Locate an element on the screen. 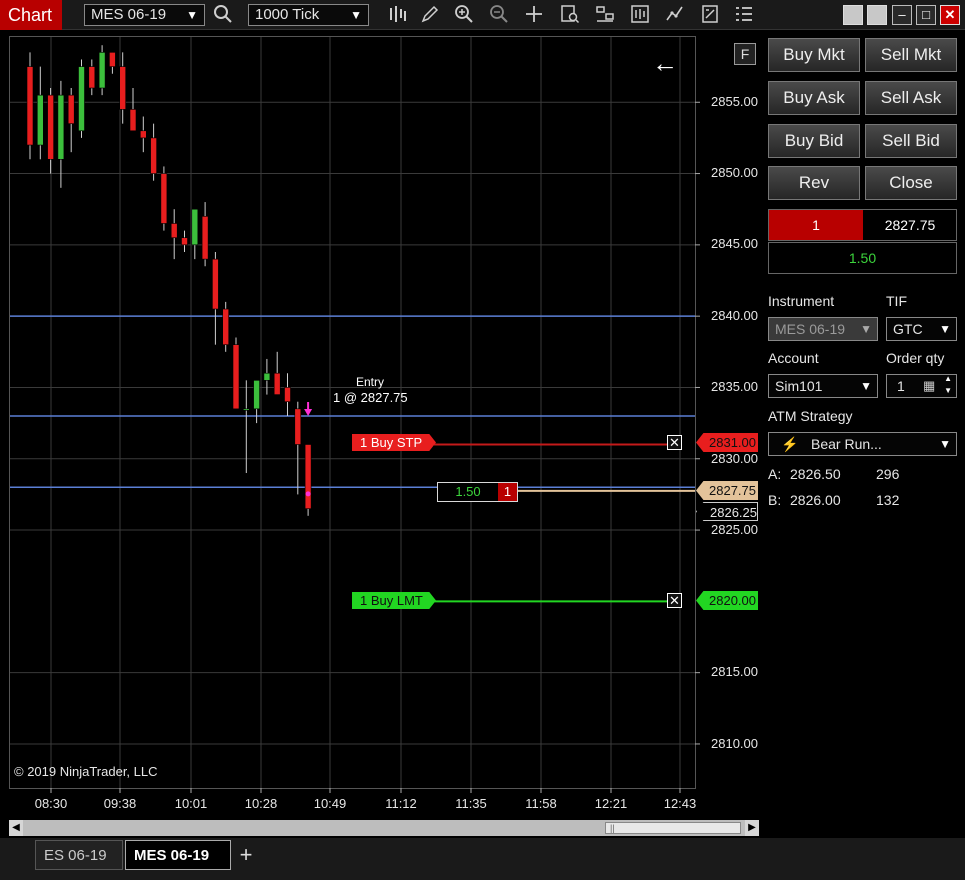 This screenshot has width=965, height=880. chart-scrollbar: ◀ || ▶ is located at coordinates (384, 828).